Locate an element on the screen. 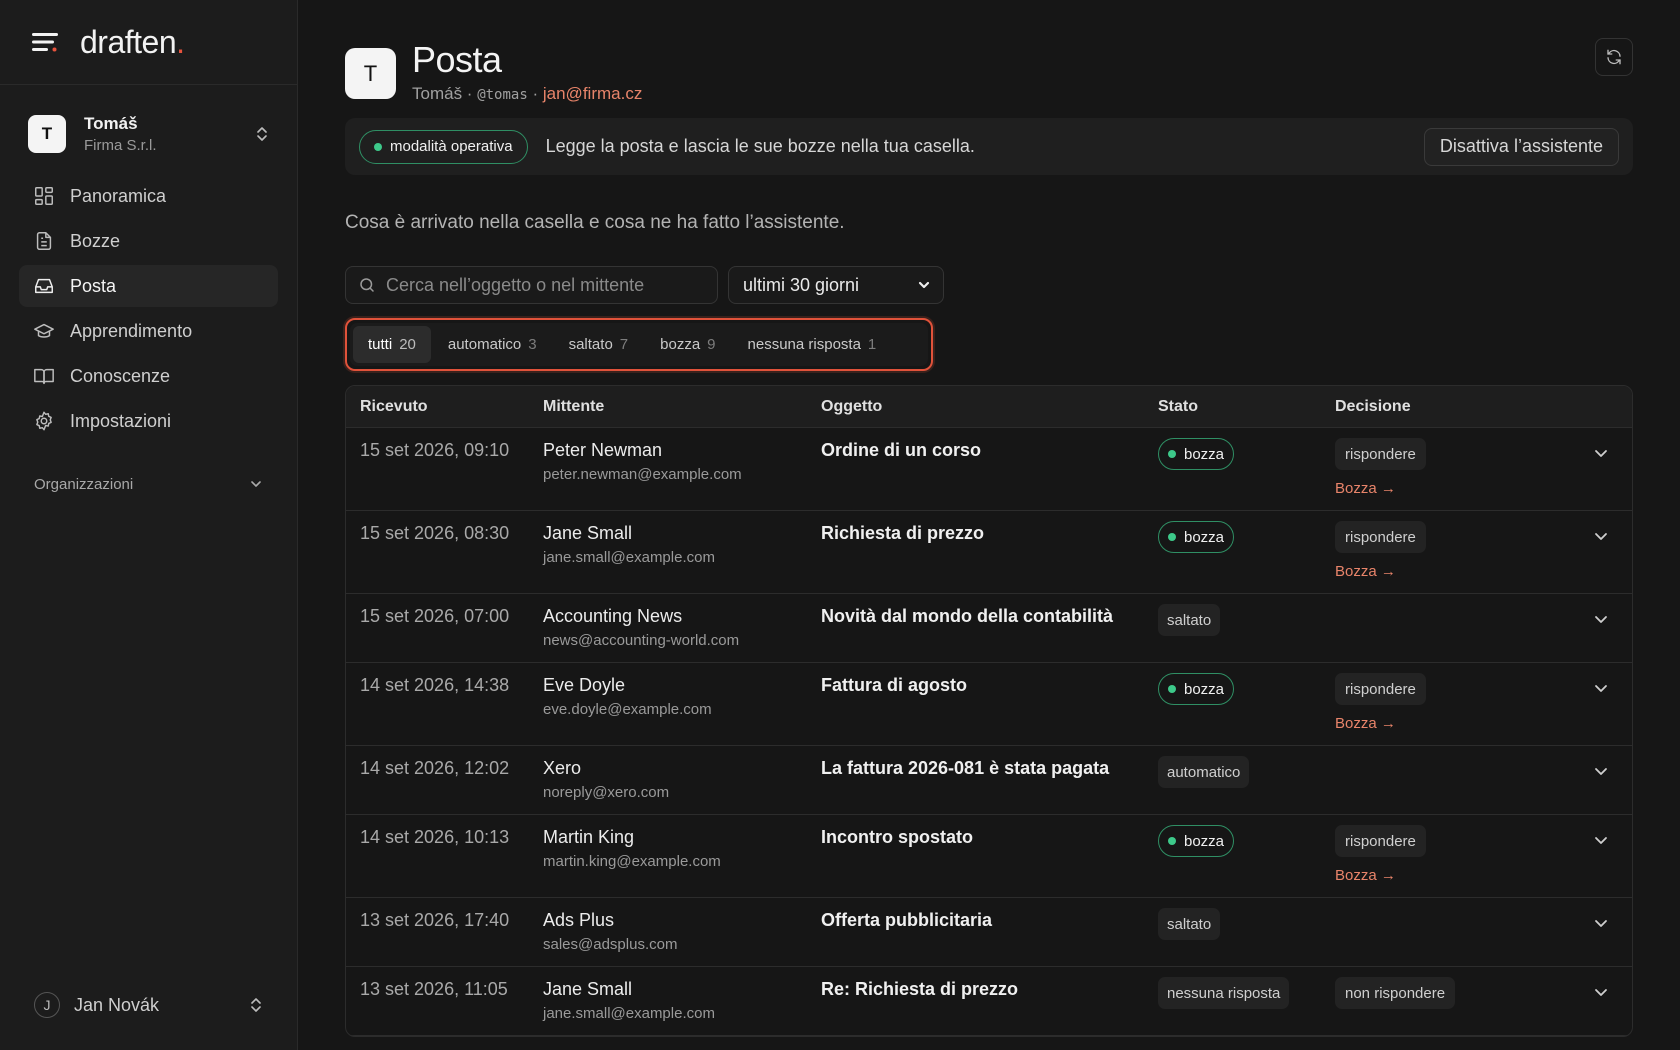  column-header-sender: Mittente is located at coordinates (682, 407).